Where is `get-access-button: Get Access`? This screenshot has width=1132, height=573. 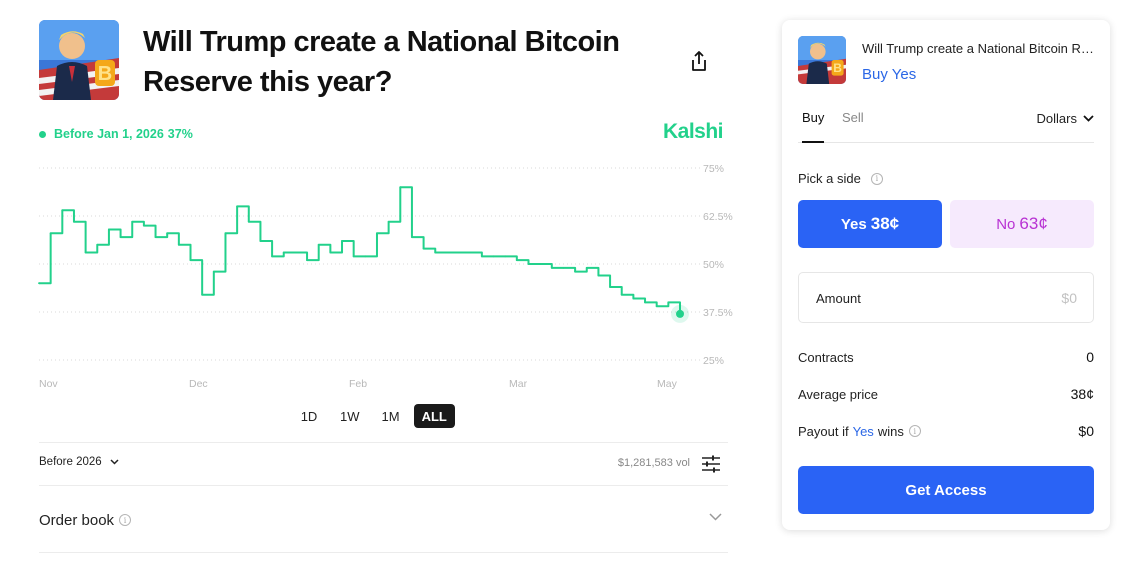 get-access-button: Get Access is located at coordinates (946, 490).